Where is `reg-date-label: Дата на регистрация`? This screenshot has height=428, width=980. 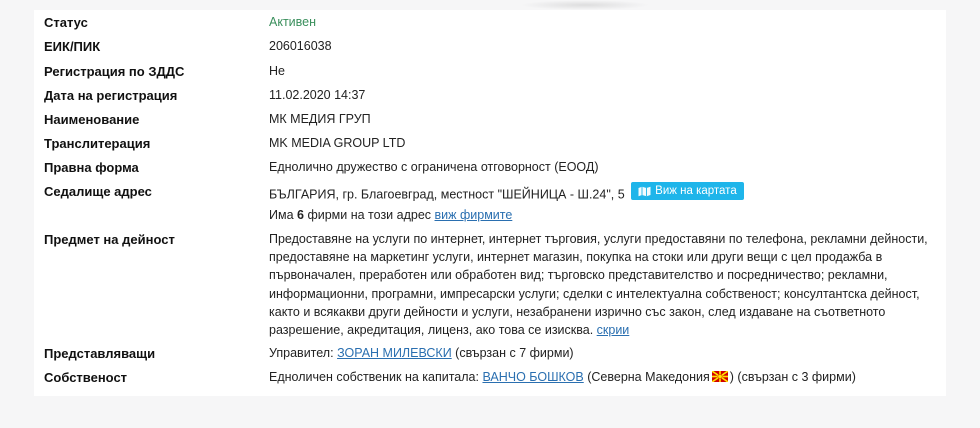 reg-date-label: Дата на регистрация is located at coordinates (111, 95).